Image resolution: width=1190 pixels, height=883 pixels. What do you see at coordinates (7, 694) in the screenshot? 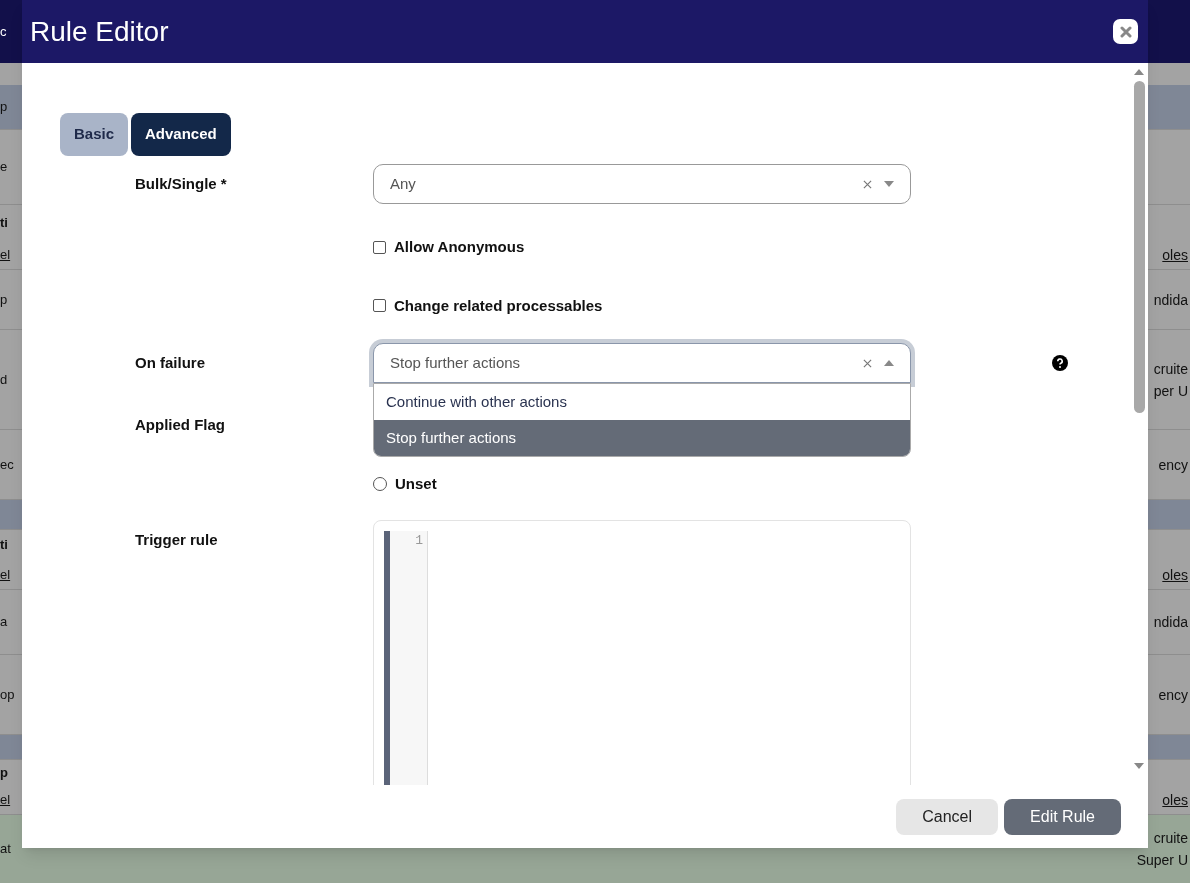
I see `background-text: op` at bounding box center [7, 694].